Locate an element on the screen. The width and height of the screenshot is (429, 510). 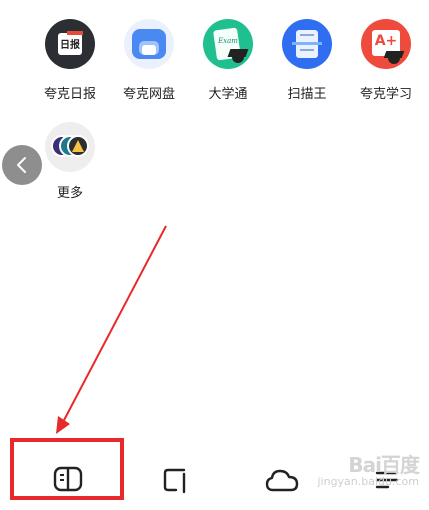
back-button is located at coordinates (22, 165).